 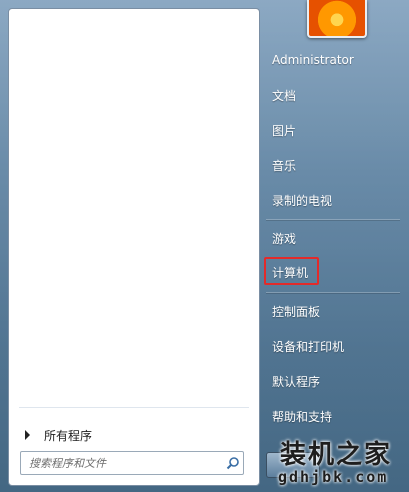 What do you see at coordinates (302, 200) in the screenshot?
I see `recorded-tv-label: 录制的电视` at bounding box center [302, 200].